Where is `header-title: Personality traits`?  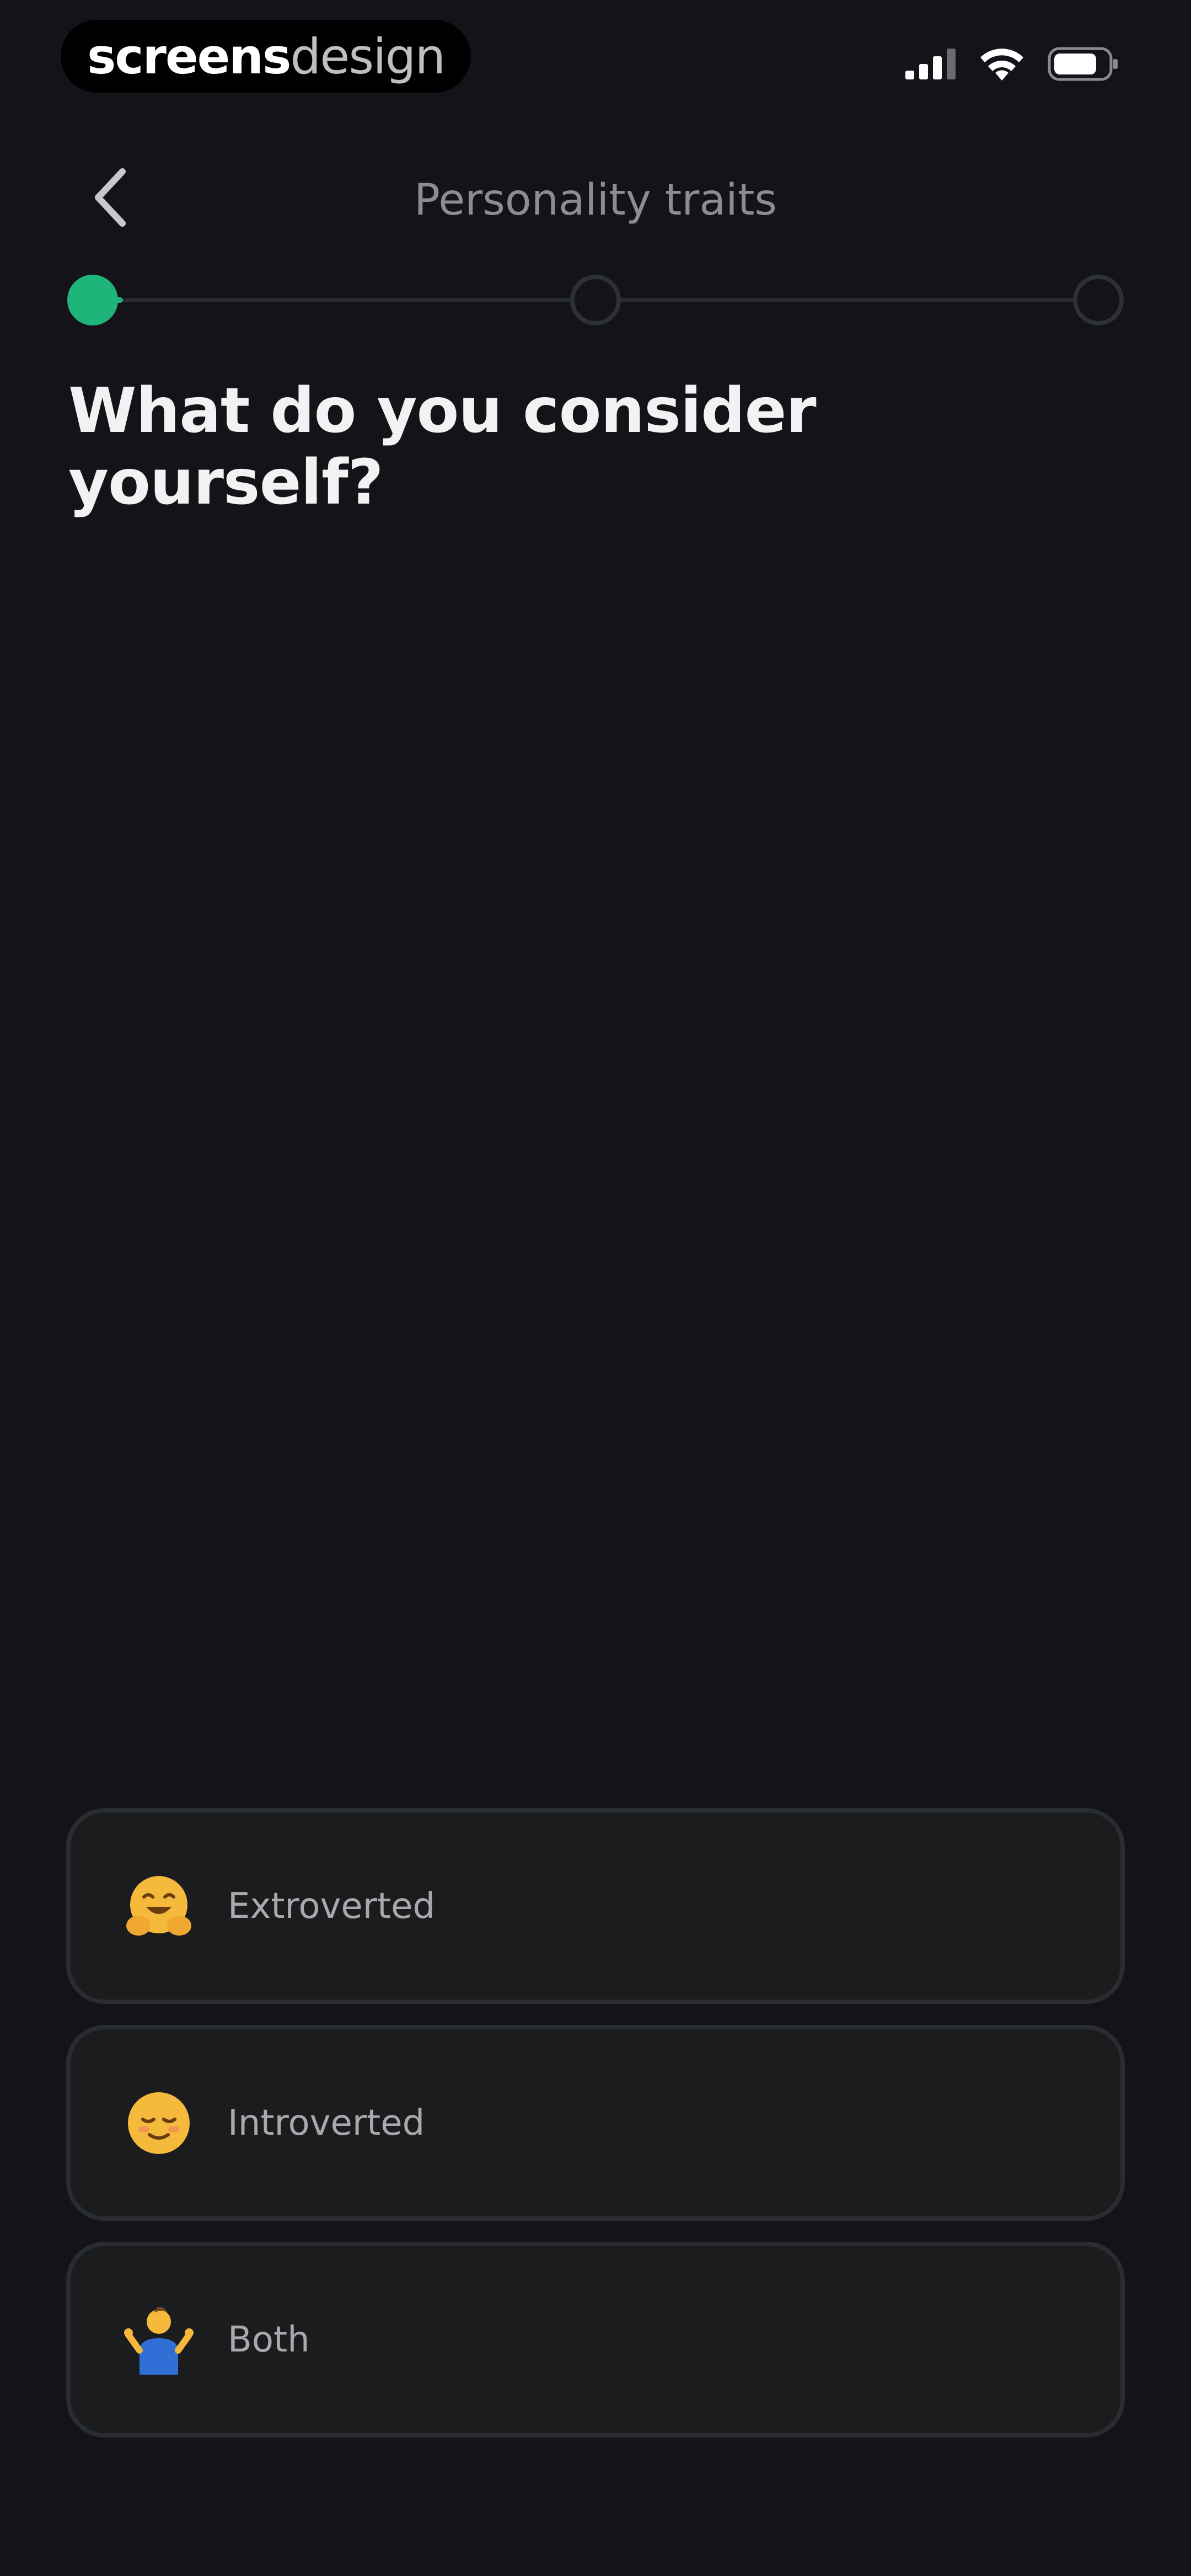
header-title: Personality traits is located at coordinates (595, 200).